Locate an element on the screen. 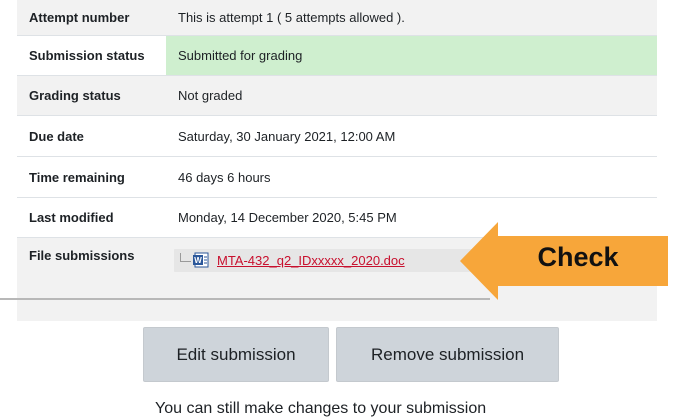 Image resolution: width=678 pixels, height=418 pixels. row-label: File submissions is located at coordinates (91, 279).